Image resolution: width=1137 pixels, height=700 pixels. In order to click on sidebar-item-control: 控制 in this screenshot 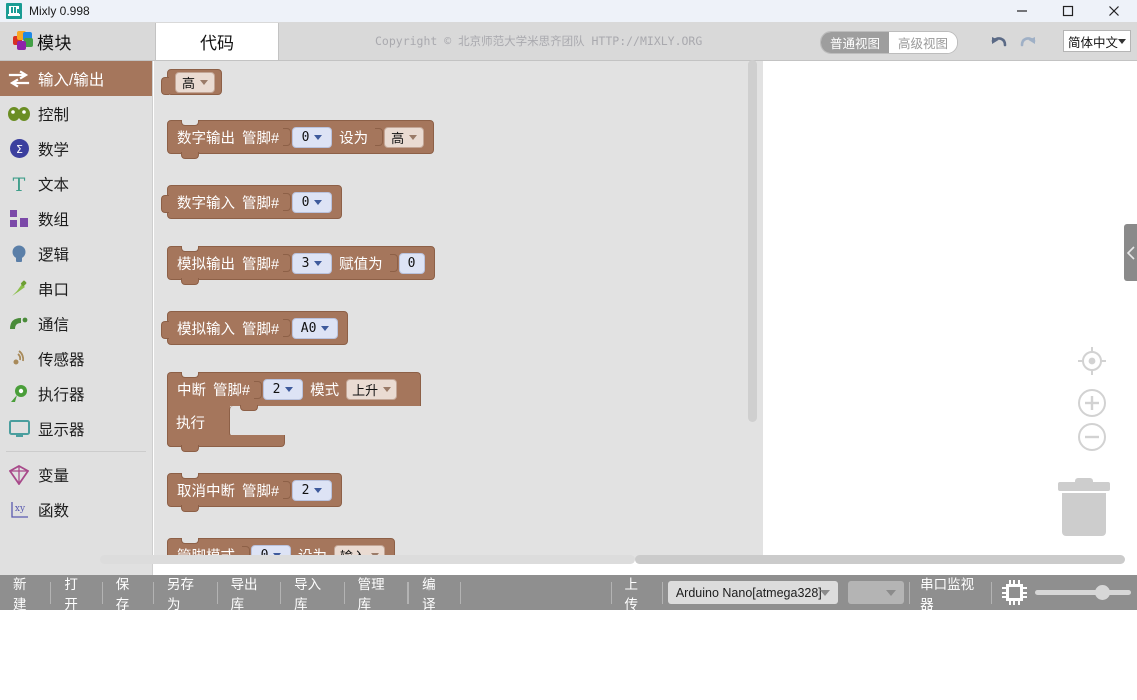, I will do `click(76, 113)`.